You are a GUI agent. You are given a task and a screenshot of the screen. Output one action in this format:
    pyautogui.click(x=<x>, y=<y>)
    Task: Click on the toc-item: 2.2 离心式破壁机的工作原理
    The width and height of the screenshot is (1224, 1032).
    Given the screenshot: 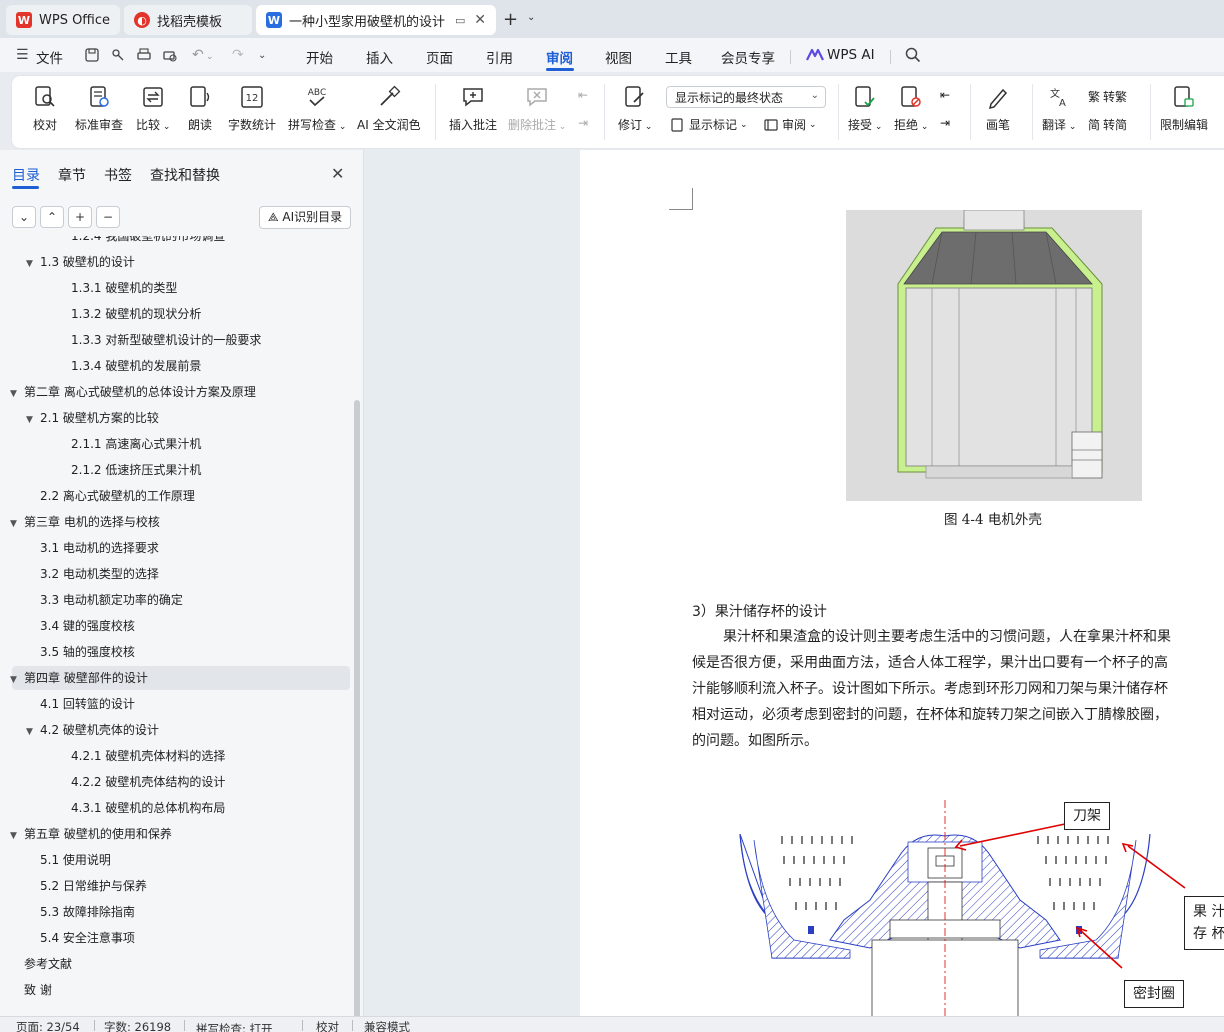 What is the action you would take?
    pyautogui.click(x=117, y=496)
    